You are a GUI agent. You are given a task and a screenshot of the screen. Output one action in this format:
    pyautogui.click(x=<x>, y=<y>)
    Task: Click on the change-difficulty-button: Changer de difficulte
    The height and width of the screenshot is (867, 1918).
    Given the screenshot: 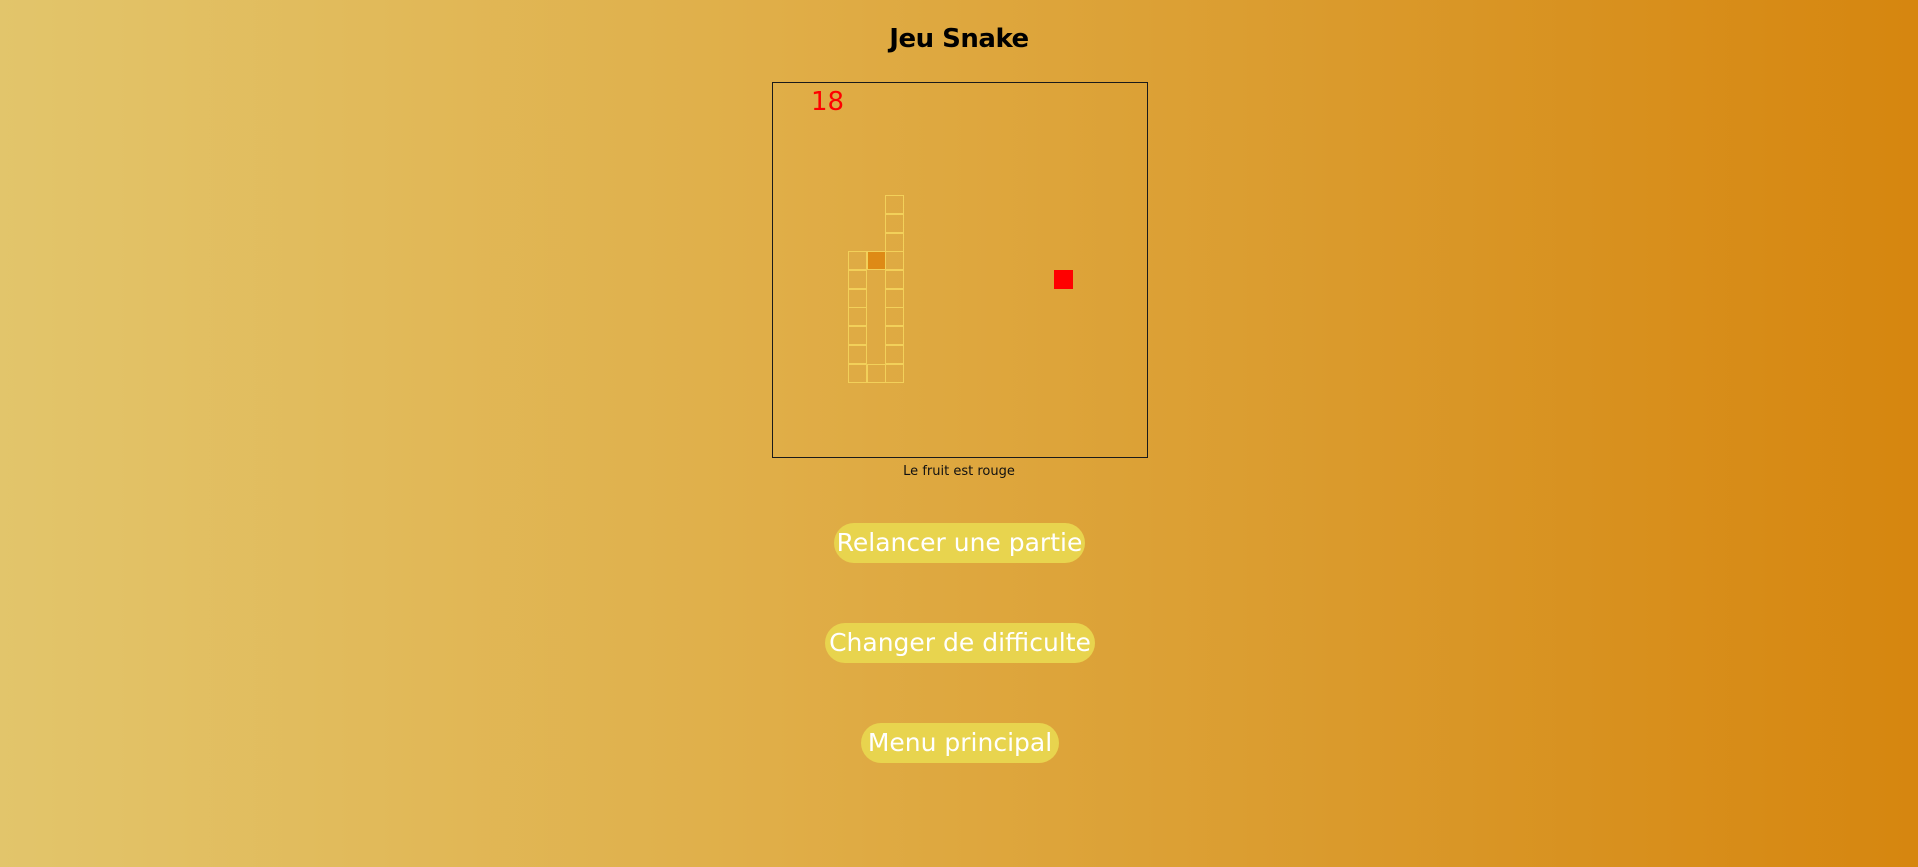 What is the action you would take?
    pyautogui.click(x=960, y=643)
    